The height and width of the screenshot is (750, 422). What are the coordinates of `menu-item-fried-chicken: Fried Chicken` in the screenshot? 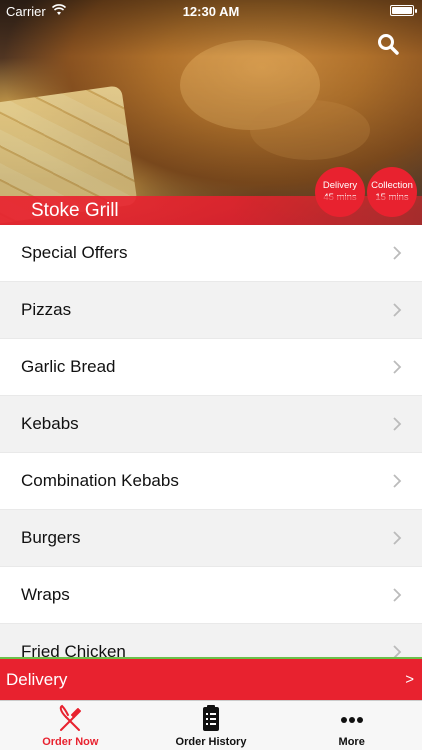 It's located at (211, 640).